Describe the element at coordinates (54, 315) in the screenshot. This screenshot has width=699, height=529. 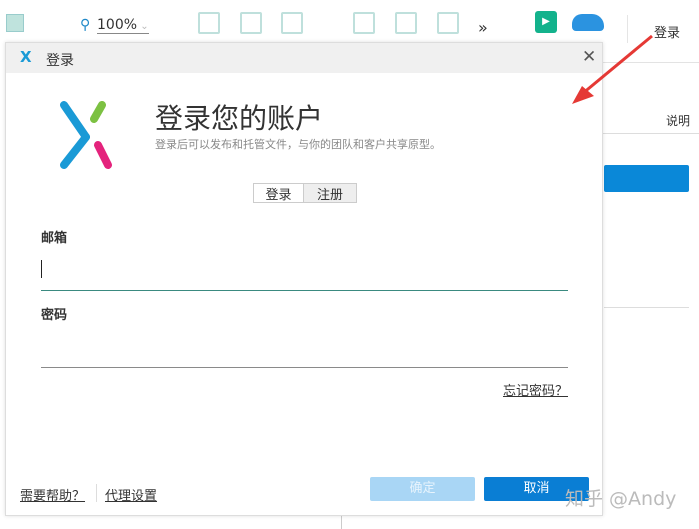
I see `password-label: 密码` at that location.